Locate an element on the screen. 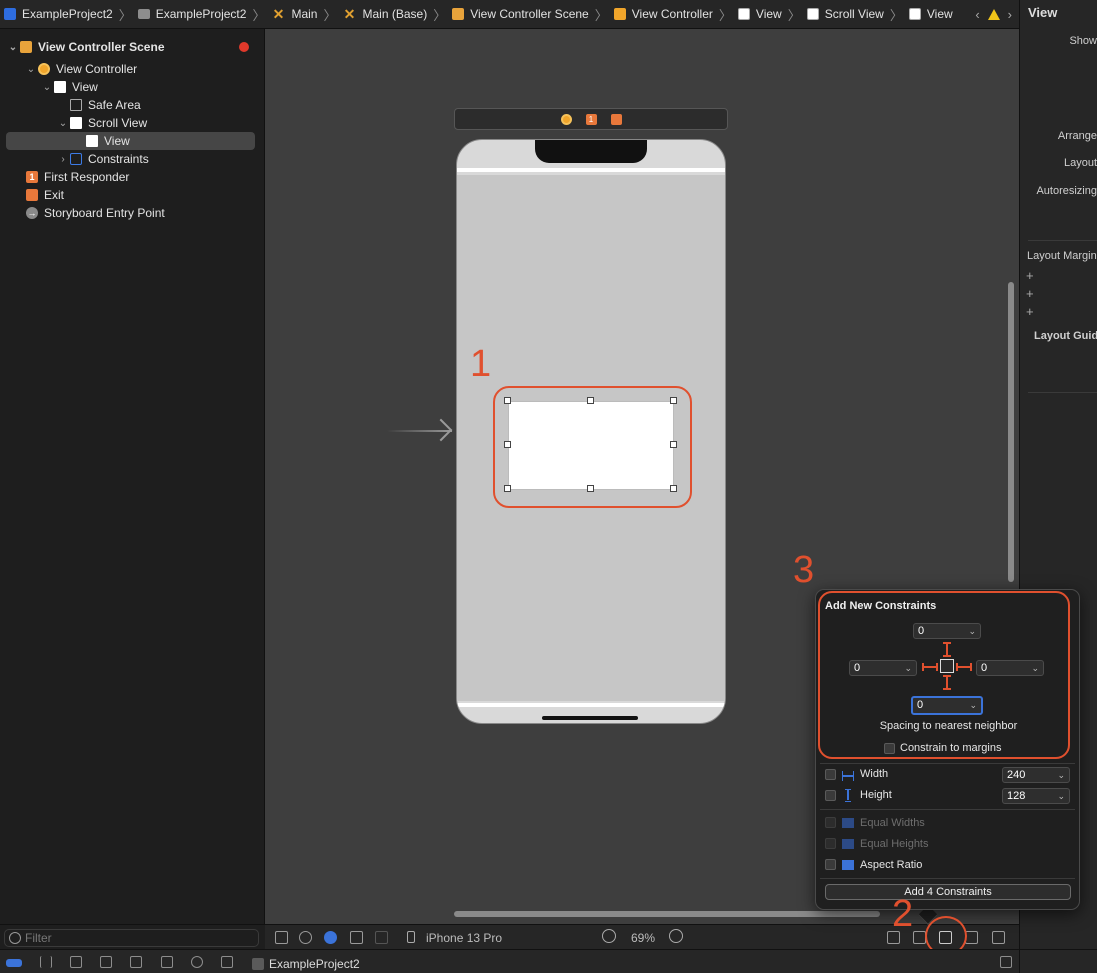 The width and height of the screenshot is (1097, 973). scene-icon is located at coordinates (26, 47).